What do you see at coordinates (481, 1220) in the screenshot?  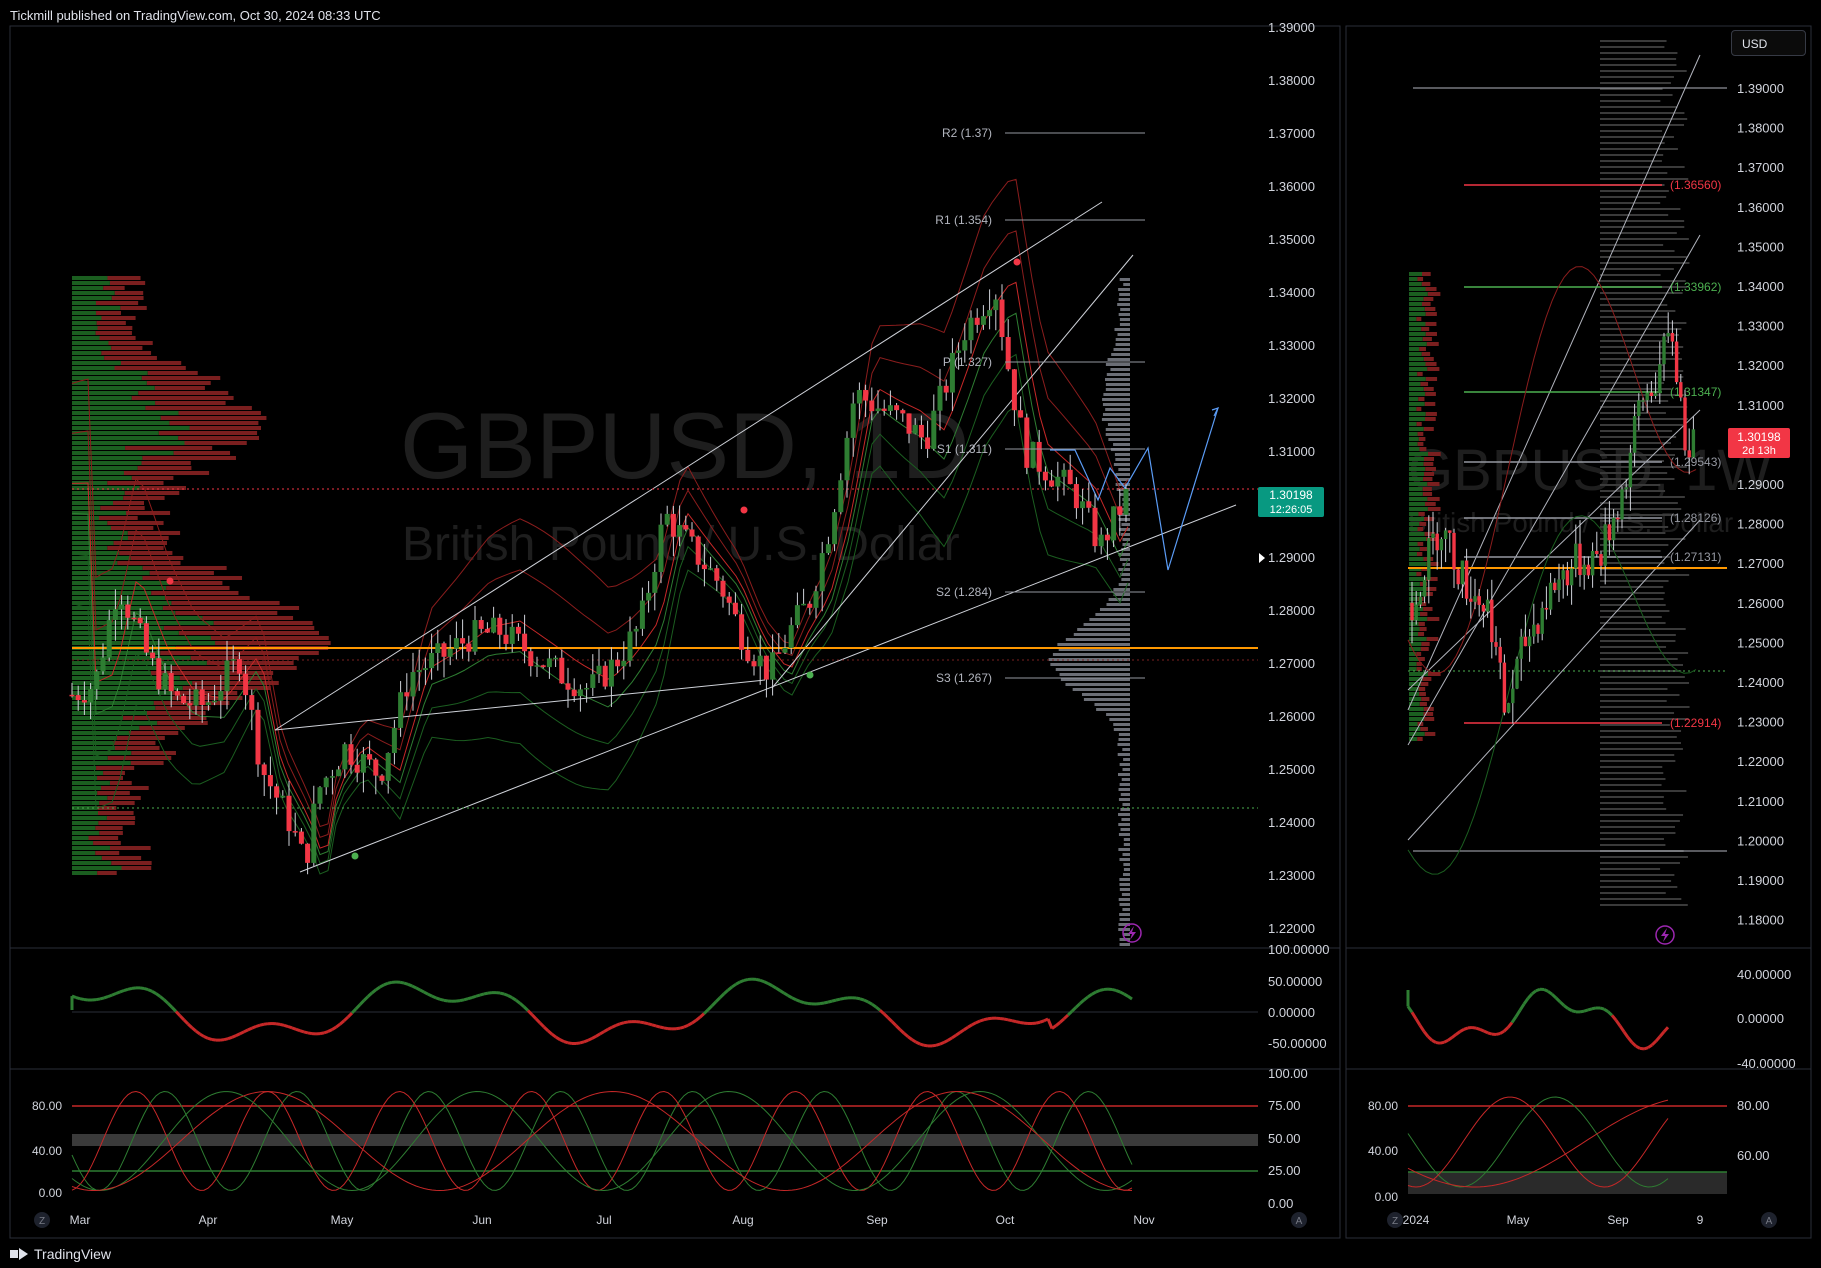 I see `time-tick-label: Jun` at bounding box center [481, 1220].